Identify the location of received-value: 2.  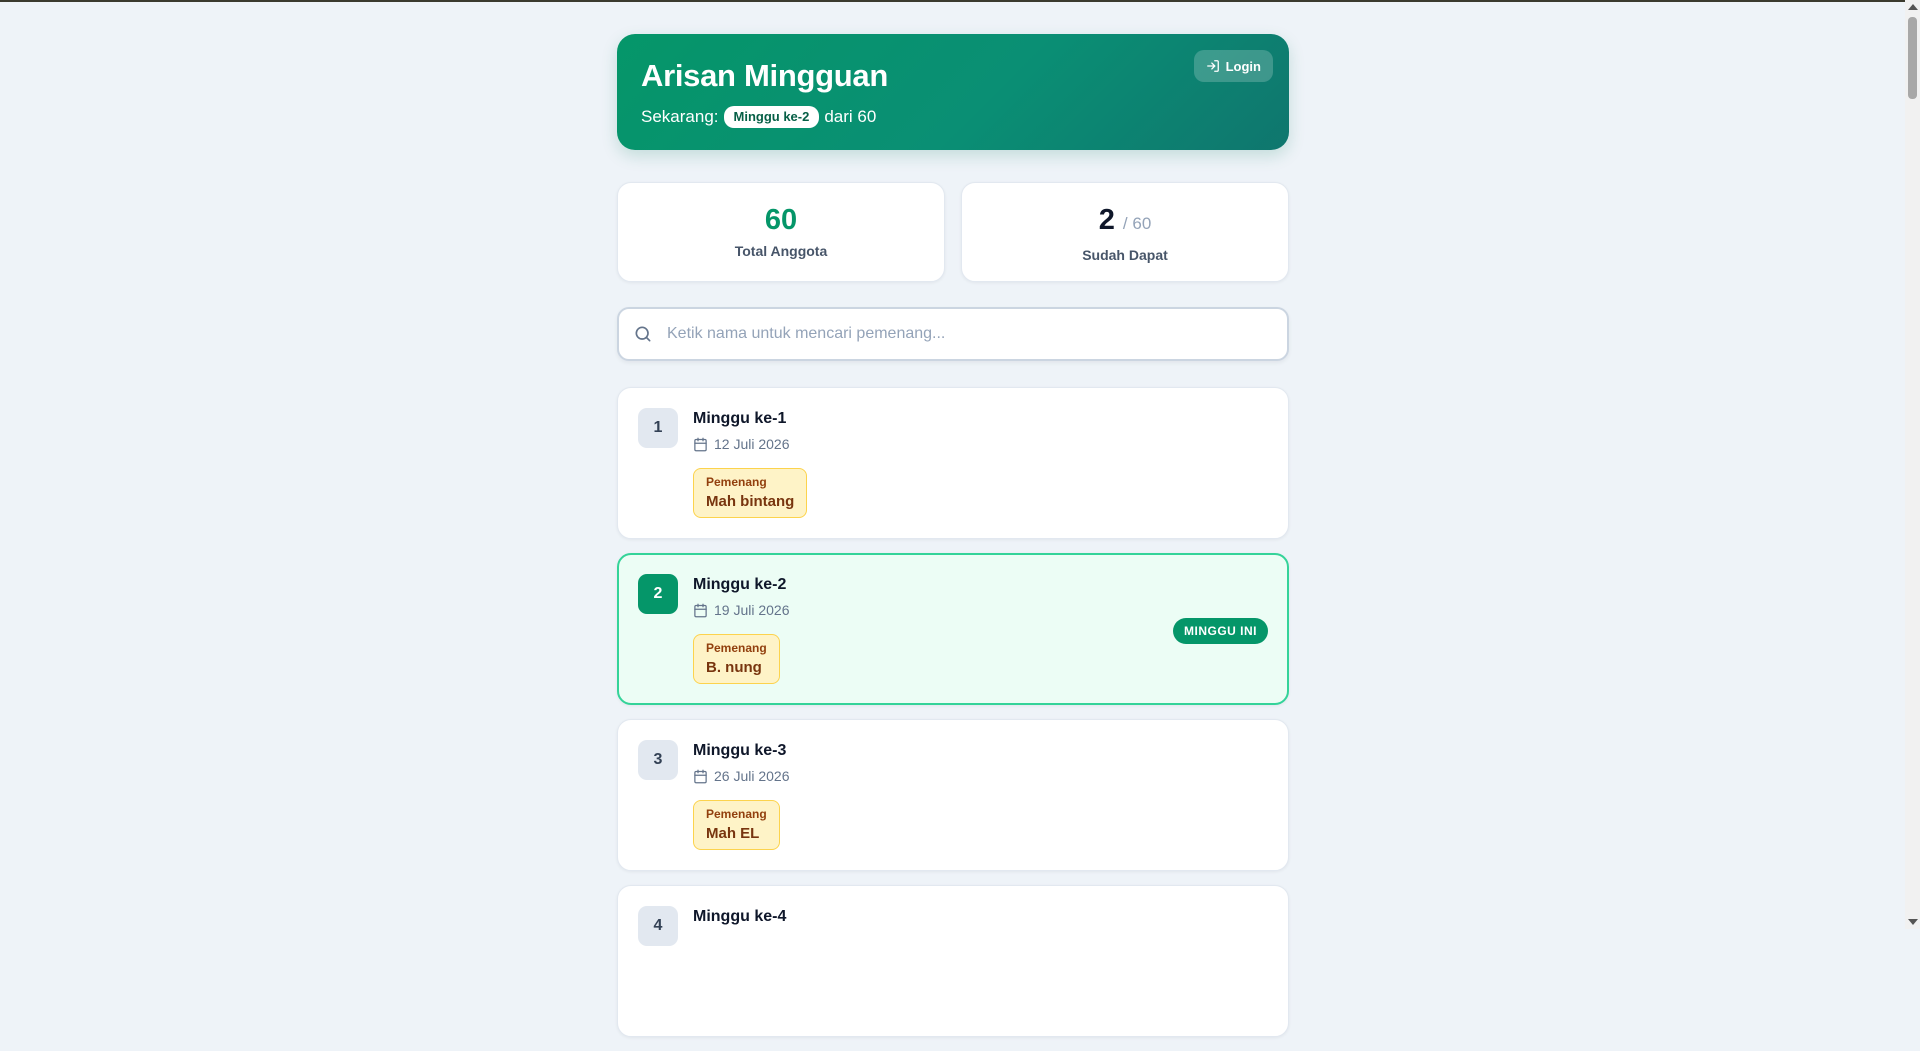
(1106, 220).